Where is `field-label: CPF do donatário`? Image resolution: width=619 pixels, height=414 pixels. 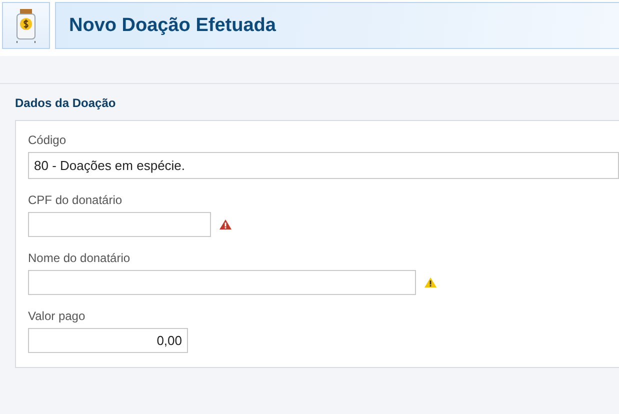 field-label: CPF do donatário is located at coordinates (76, 200).